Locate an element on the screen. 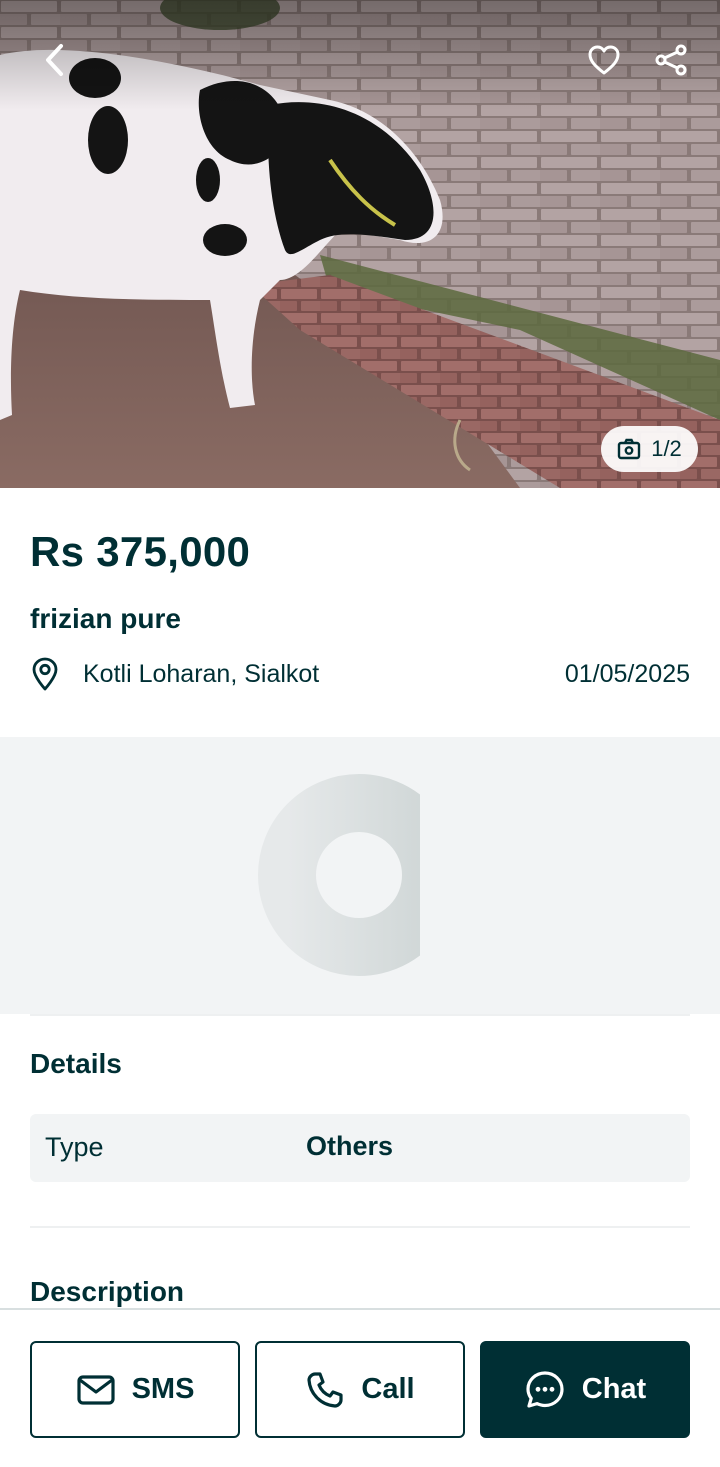 This screenshot has height=1467, width=720. sms-button: SMS is located at coordinates (135, 1389).